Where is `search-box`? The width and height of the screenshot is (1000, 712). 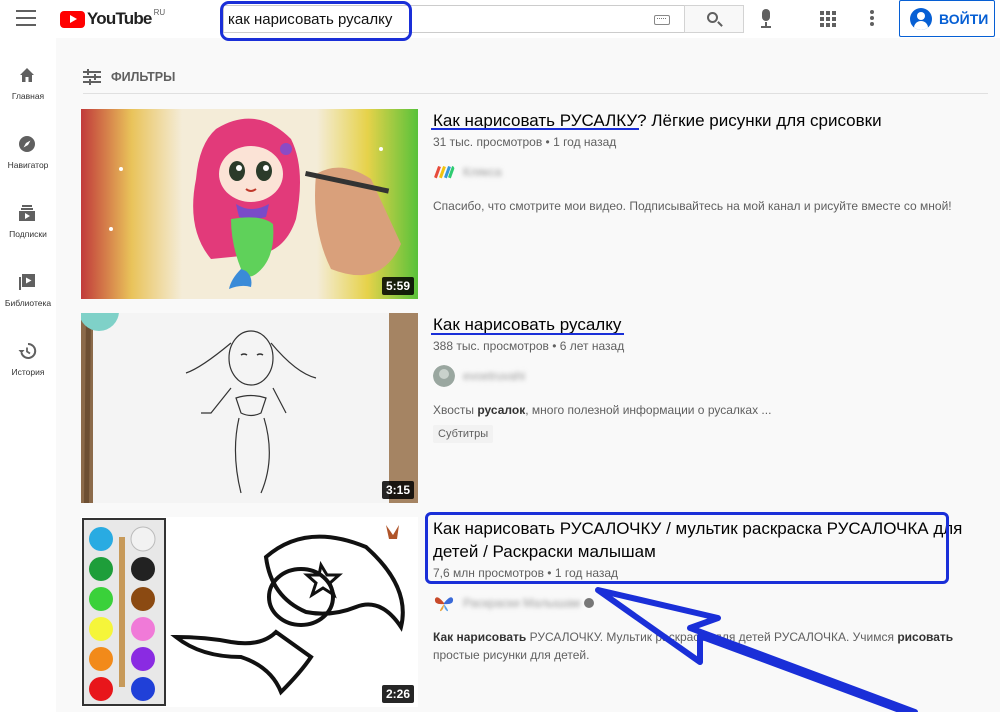 search-box is located at coordinates (453, 19).